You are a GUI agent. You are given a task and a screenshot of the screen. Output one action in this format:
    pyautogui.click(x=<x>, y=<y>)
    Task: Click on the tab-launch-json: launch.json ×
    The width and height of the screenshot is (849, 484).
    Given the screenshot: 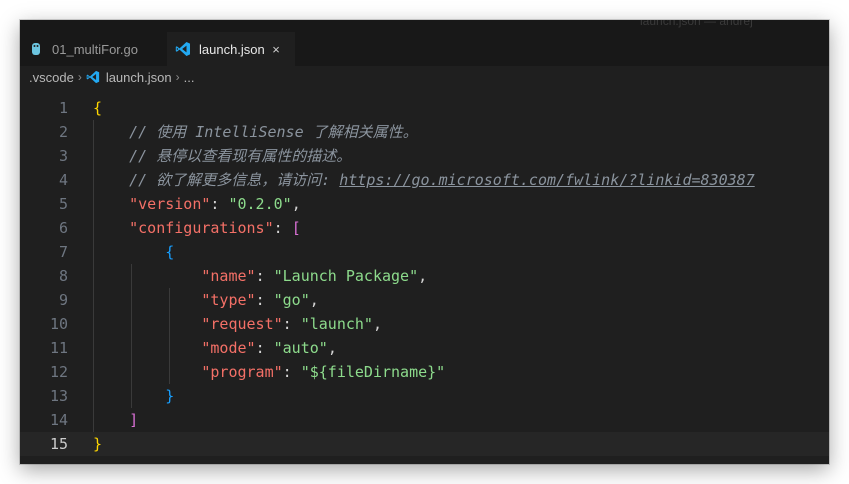 What is the action you would take?
    pyautogui.click(x=231, y=49)
    